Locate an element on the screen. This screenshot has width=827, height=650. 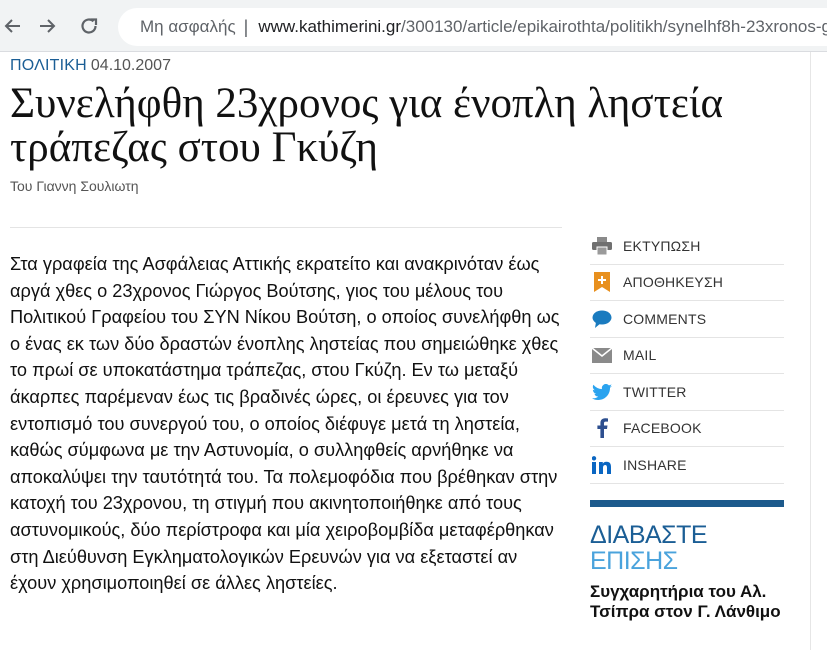
article-meta: ΠΟΛΙΤΙΚΗ 04.10.2007 is located at coordinates (90, 66).